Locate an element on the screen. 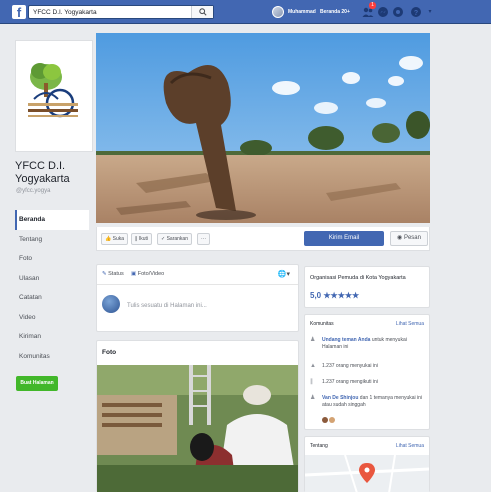 The image size is (491, 492). page-title: YFCC D.I. Yogyakarta is located at coordinates (55, 173).